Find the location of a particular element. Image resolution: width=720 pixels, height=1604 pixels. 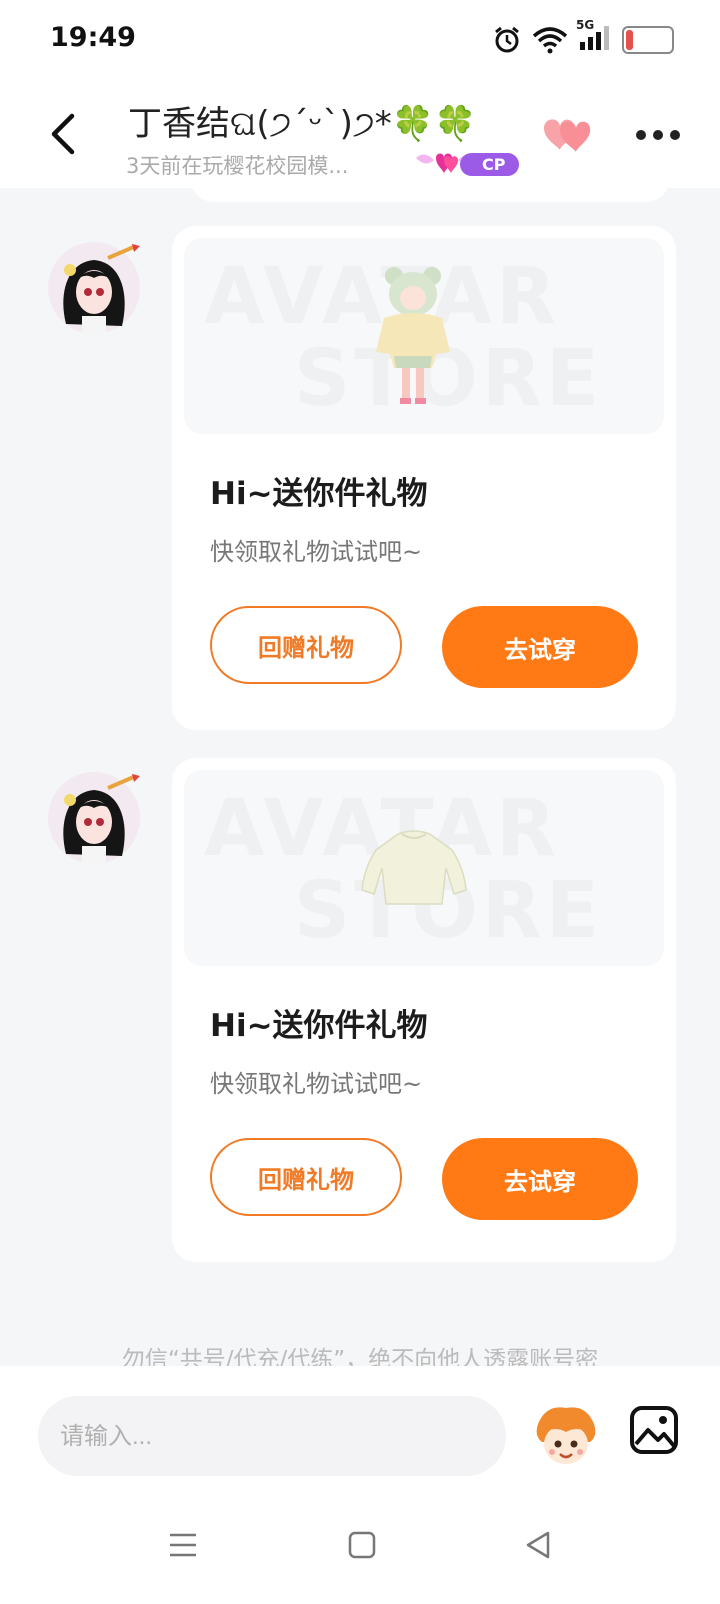

battery-text: 18 is located at coordinates (648, 39).